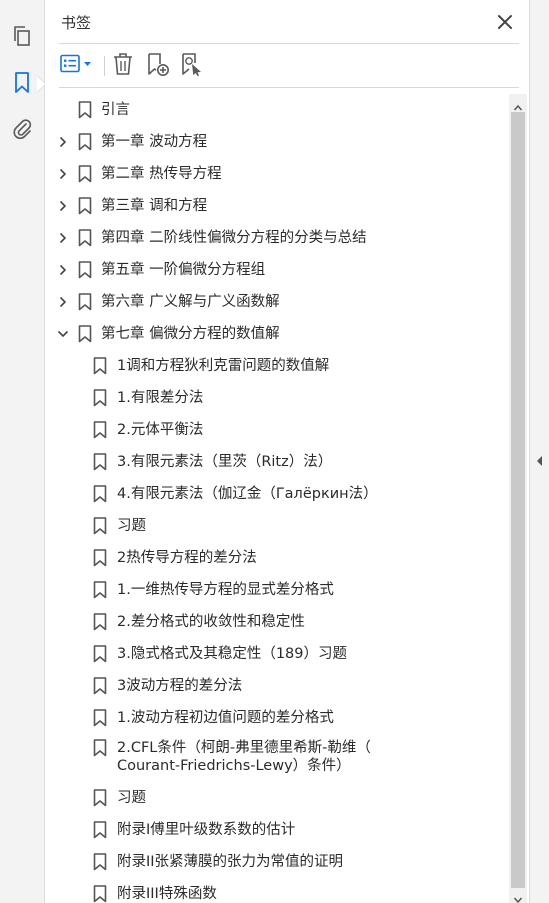 This screenshot has height=903, width=549. I want to click on bookmark-item: 3.隐式格式及其稳定性（189）习题, so click(277, 654).